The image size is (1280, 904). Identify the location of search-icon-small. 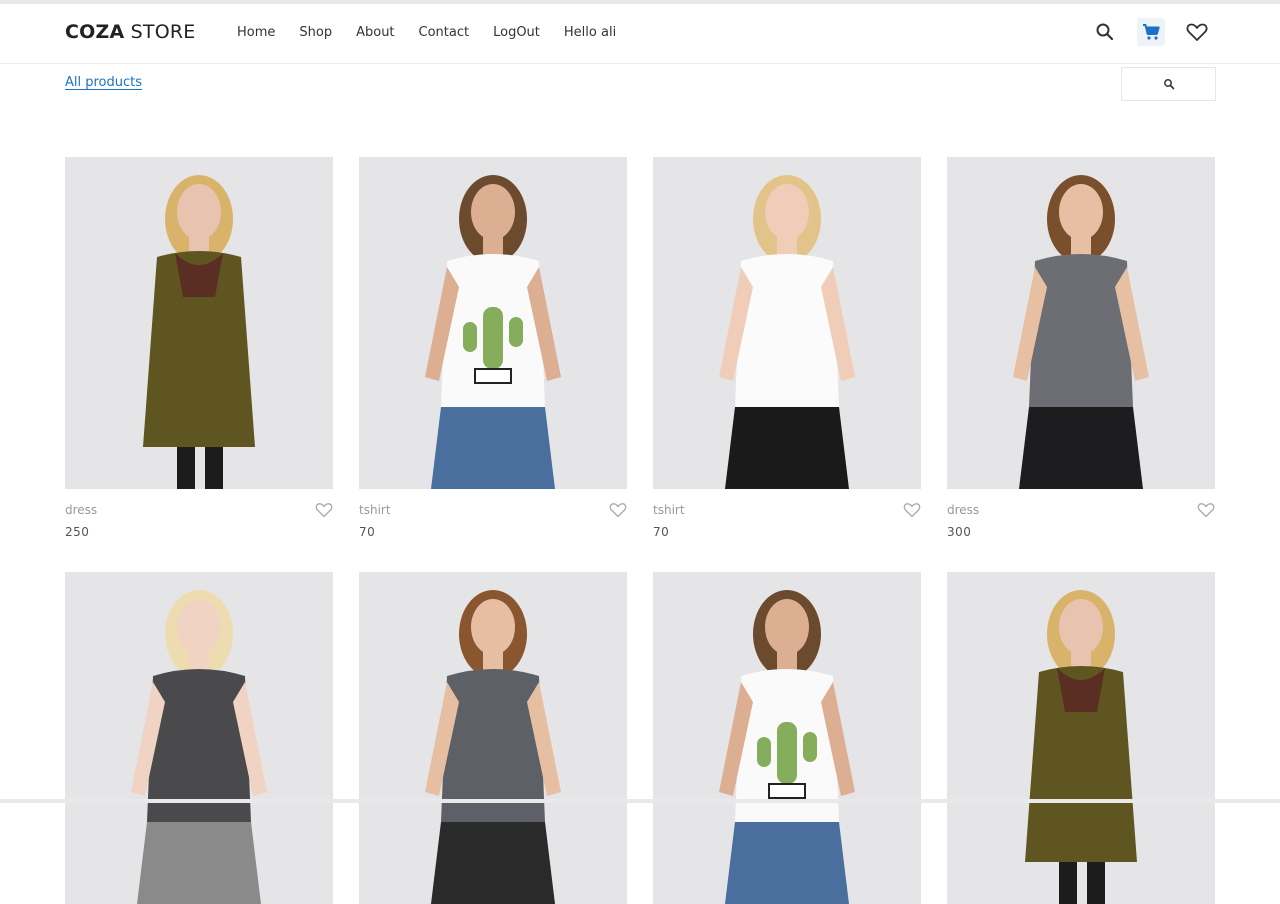
(1168, 84).